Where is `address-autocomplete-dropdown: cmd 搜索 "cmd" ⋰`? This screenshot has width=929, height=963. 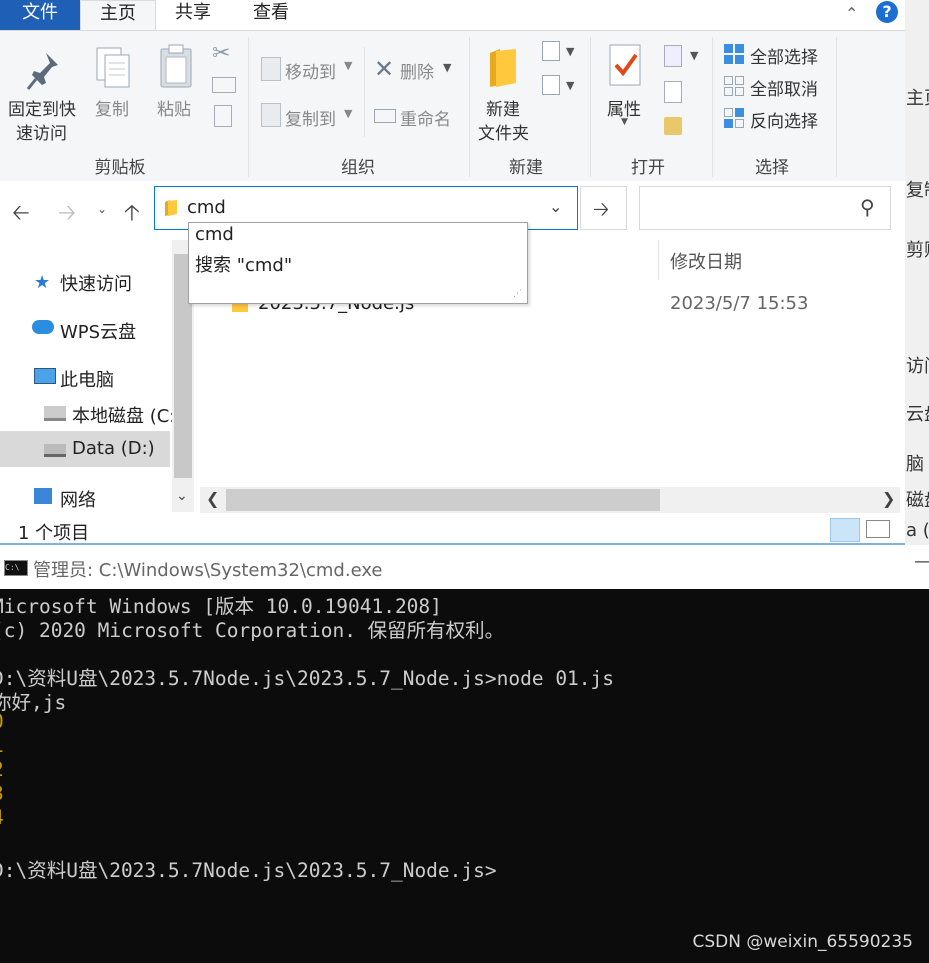
address-autocomplete-dropdown: cmd 搜索 "cmd" ⋰ is located at coordinates (358, 263).